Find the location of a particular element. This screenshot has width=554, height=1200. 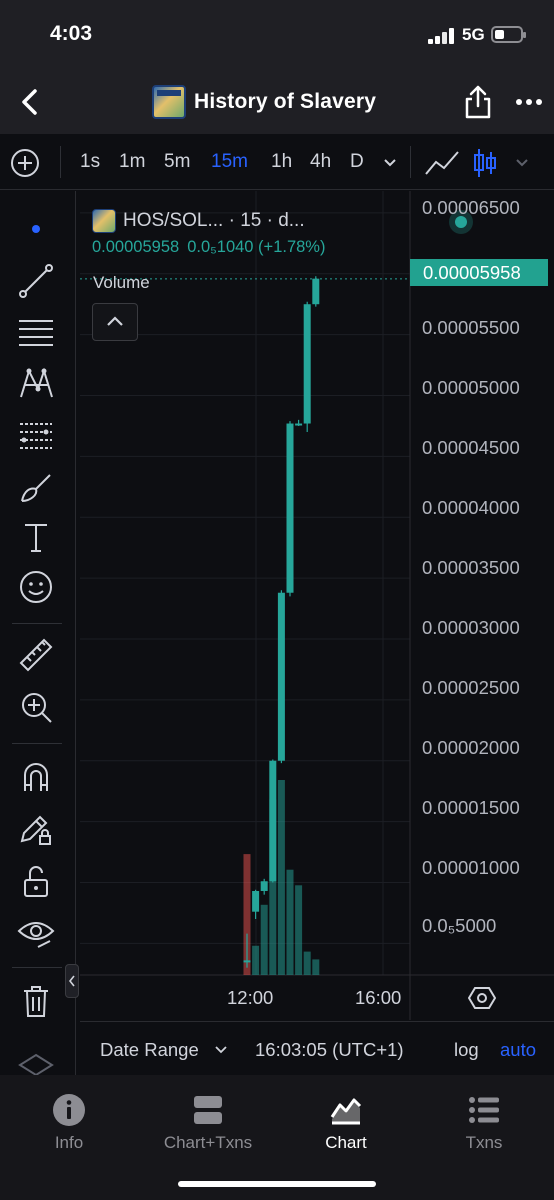

smiley-icon is located at coordinates (36, 587).